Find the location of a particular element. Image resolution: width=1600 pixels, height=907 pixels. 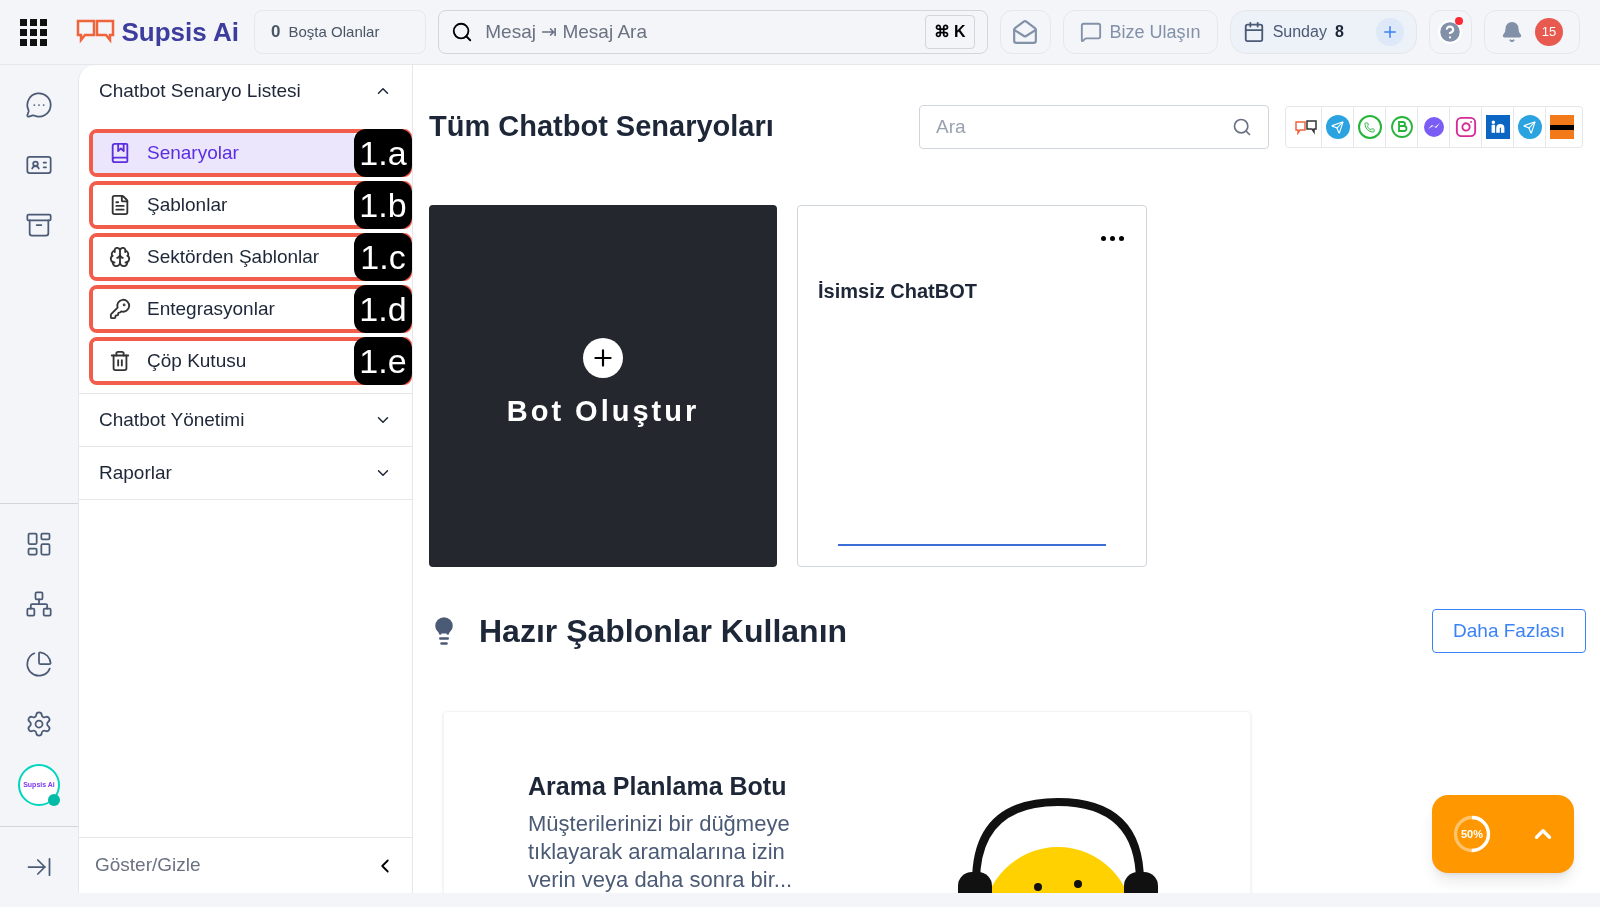

date-pill: Sunday 8 is located at coordinates (1323, 32).